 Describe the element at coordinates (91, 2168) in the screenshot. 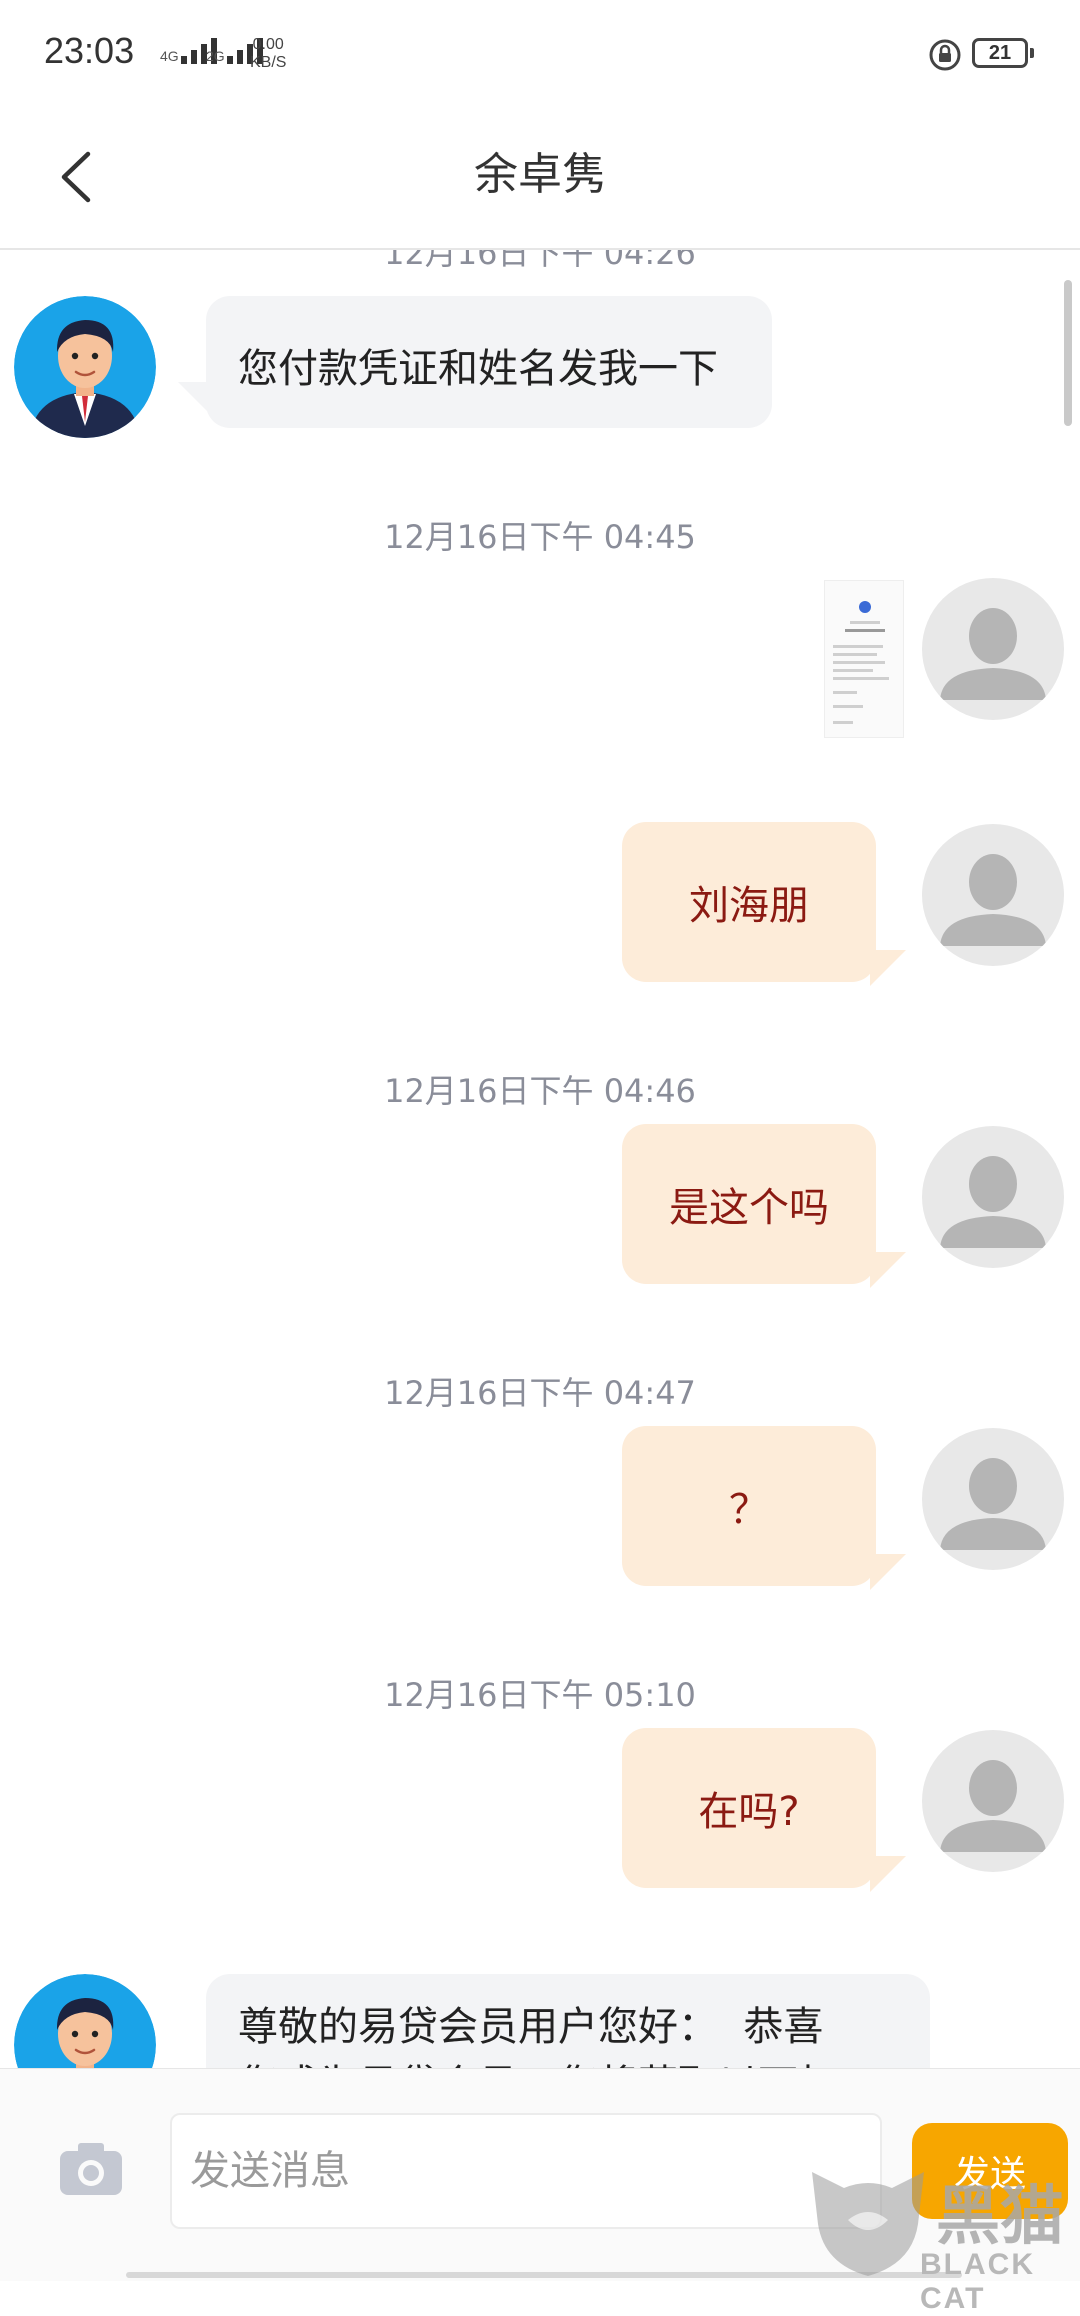

I see `camera-icon` at that location.